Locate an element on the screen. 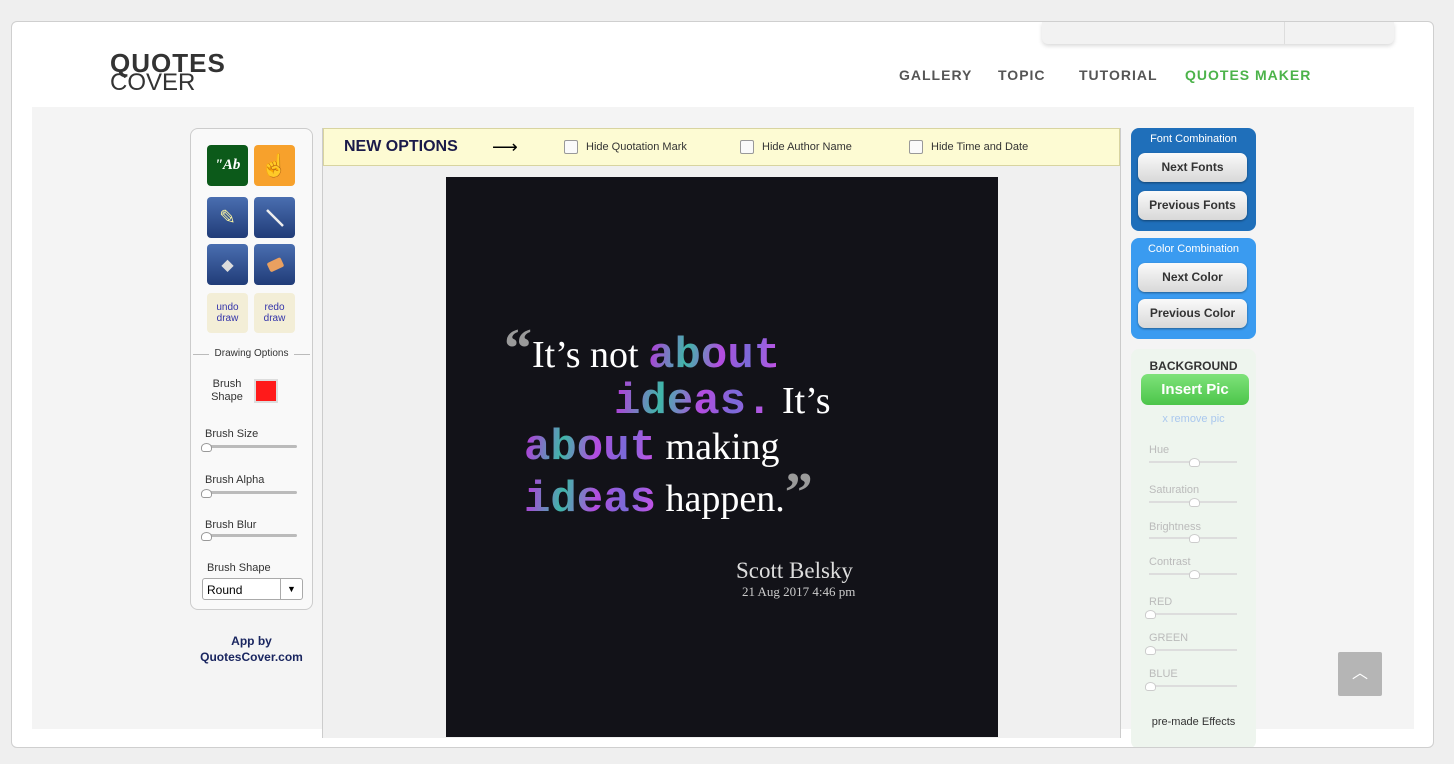  nav-topic: TOPIC is located at coordinates (1022, 75).